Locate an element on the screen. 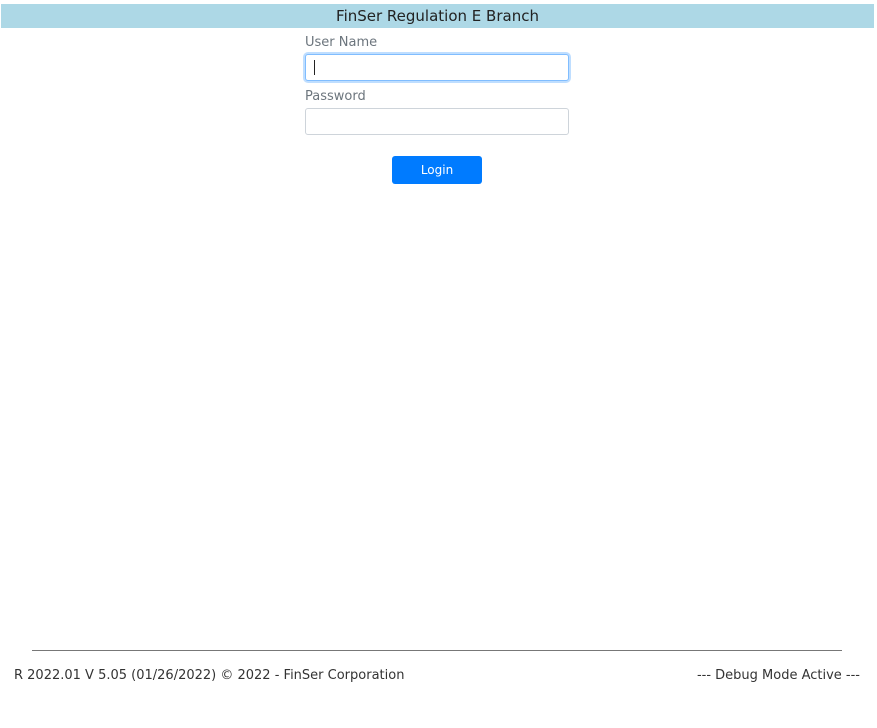 The width and height of the screenshot is (877, 728). login-form: User Name Password is located at coordinates (437, 84).